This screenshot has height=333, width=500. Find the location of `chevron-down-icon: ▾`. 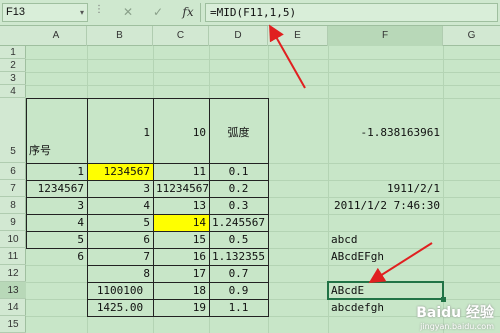

chevron-down-icon: ▾ is located at coordinates (82, 12).